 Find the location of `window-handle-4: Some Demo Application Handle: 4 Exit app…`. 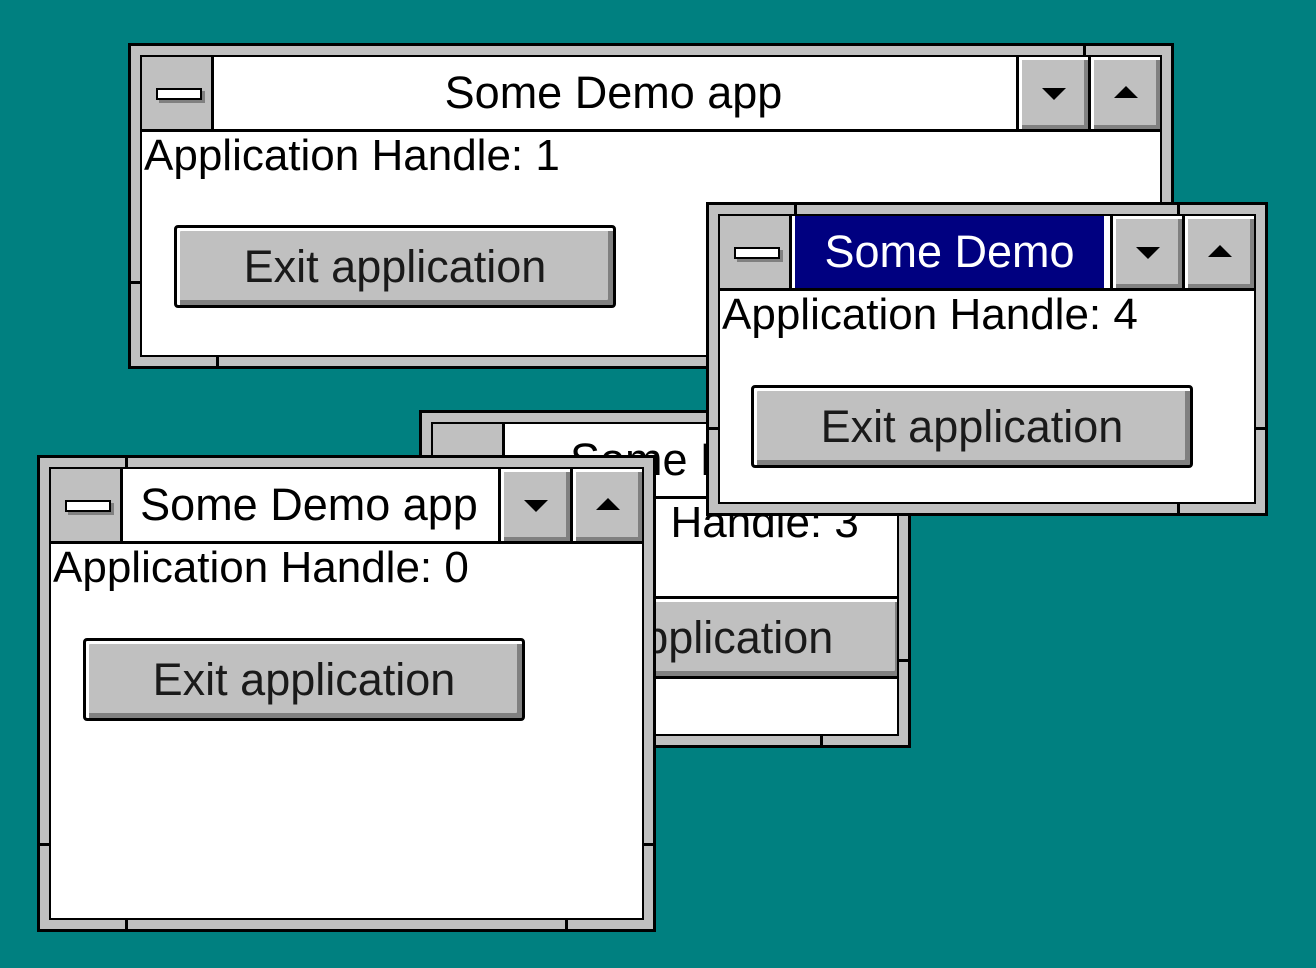

window-handle-4: Some Demo Application Handle: 4 Exit app… is located at coordinates (987, 359).